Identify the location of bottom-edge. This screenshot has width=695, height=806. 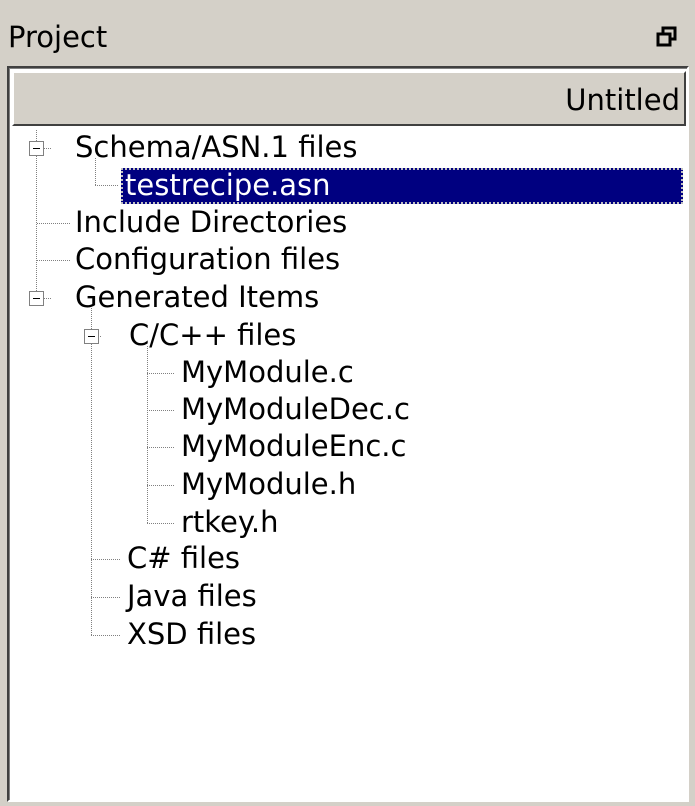
(347, 804).